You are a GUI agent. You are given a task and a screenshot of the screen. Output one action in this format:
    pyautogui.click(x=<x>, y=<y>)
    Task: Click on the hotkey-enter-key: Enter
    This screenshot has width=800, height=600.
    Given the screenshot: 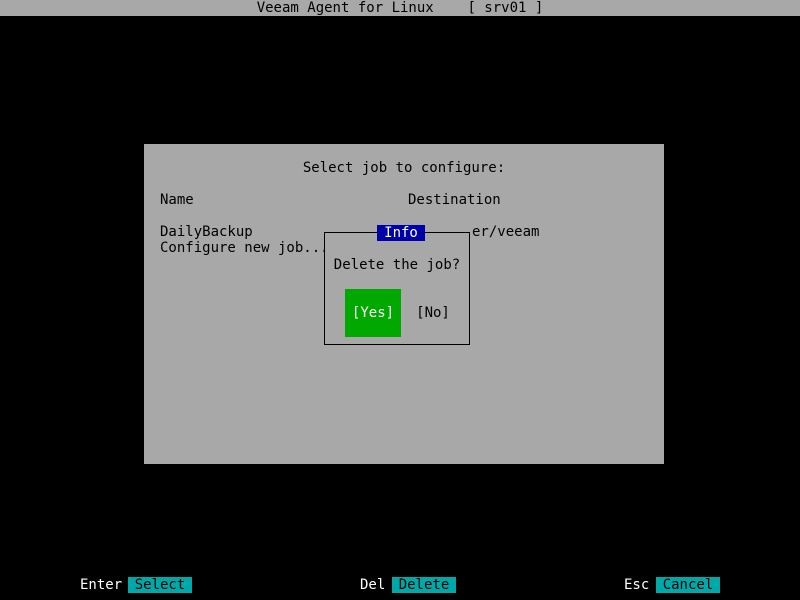 What is the action you would take?
    pyautogui.click(x=101, y=585)
    